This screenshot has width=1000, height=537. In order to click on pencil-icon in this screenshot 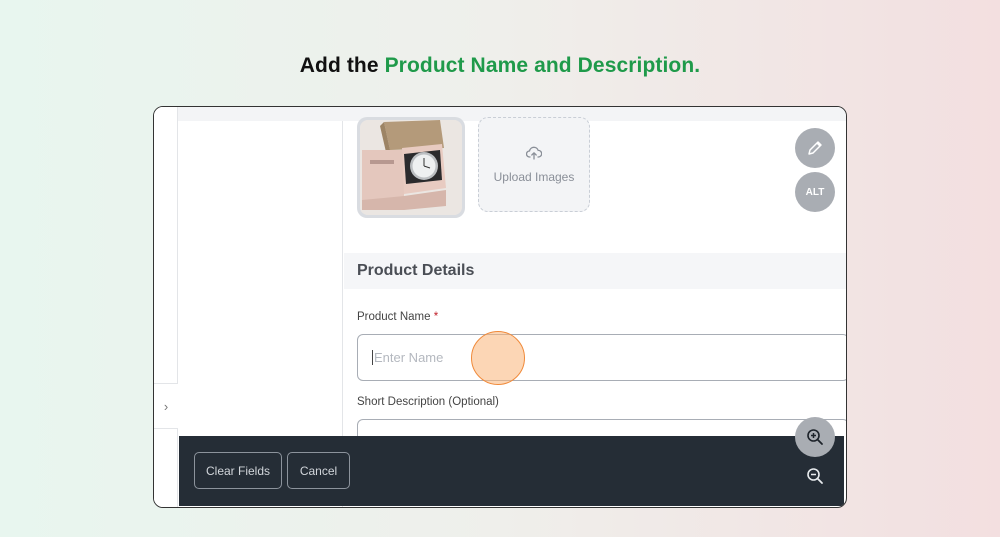, I will do `click(815, 148)`.